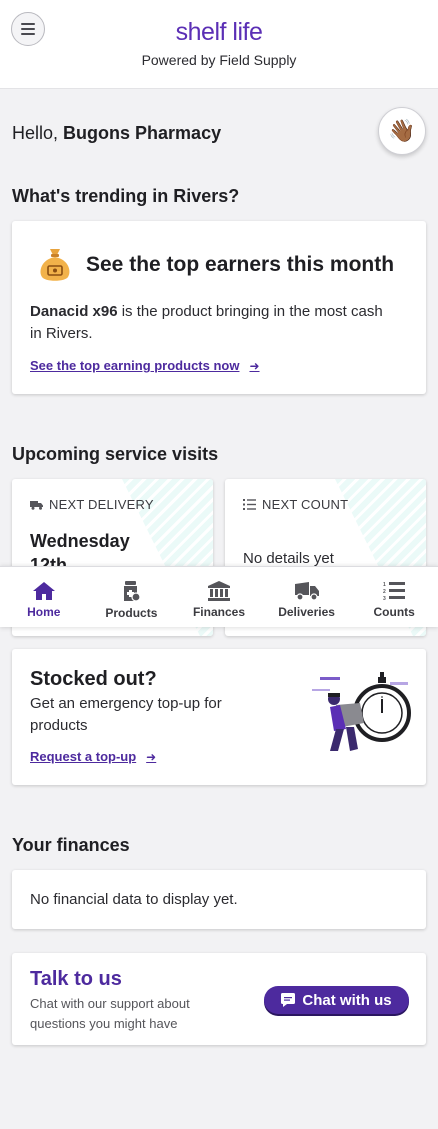 This screenshot has height=1129, width=438. I want to click on request-top-up-label: Request a top-up, so click(83, 756).